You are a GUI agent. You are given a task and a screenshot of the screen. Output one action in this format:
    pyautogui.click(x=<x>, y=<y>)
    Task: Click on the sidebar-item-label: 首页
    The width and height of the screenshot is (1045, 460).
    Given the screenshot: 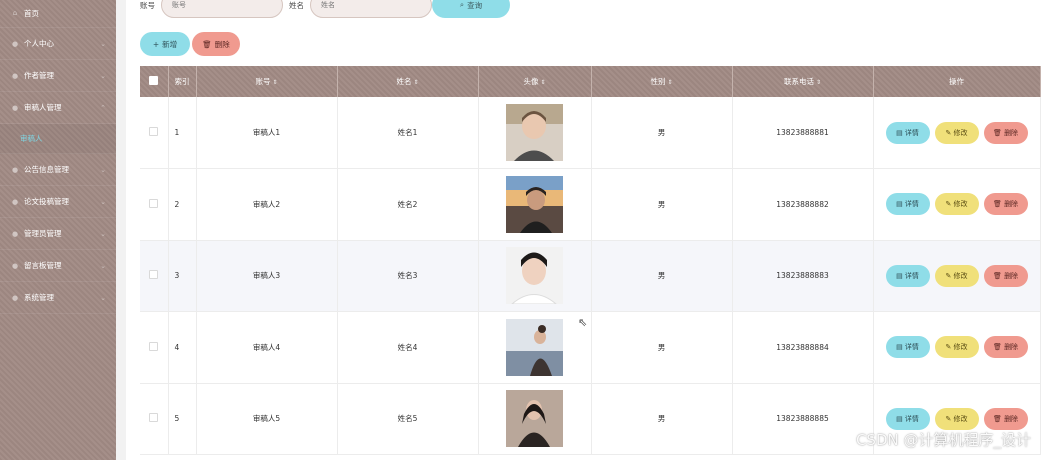 What is the action you would take?
    pyautogui.click(x=31, y=13)
    